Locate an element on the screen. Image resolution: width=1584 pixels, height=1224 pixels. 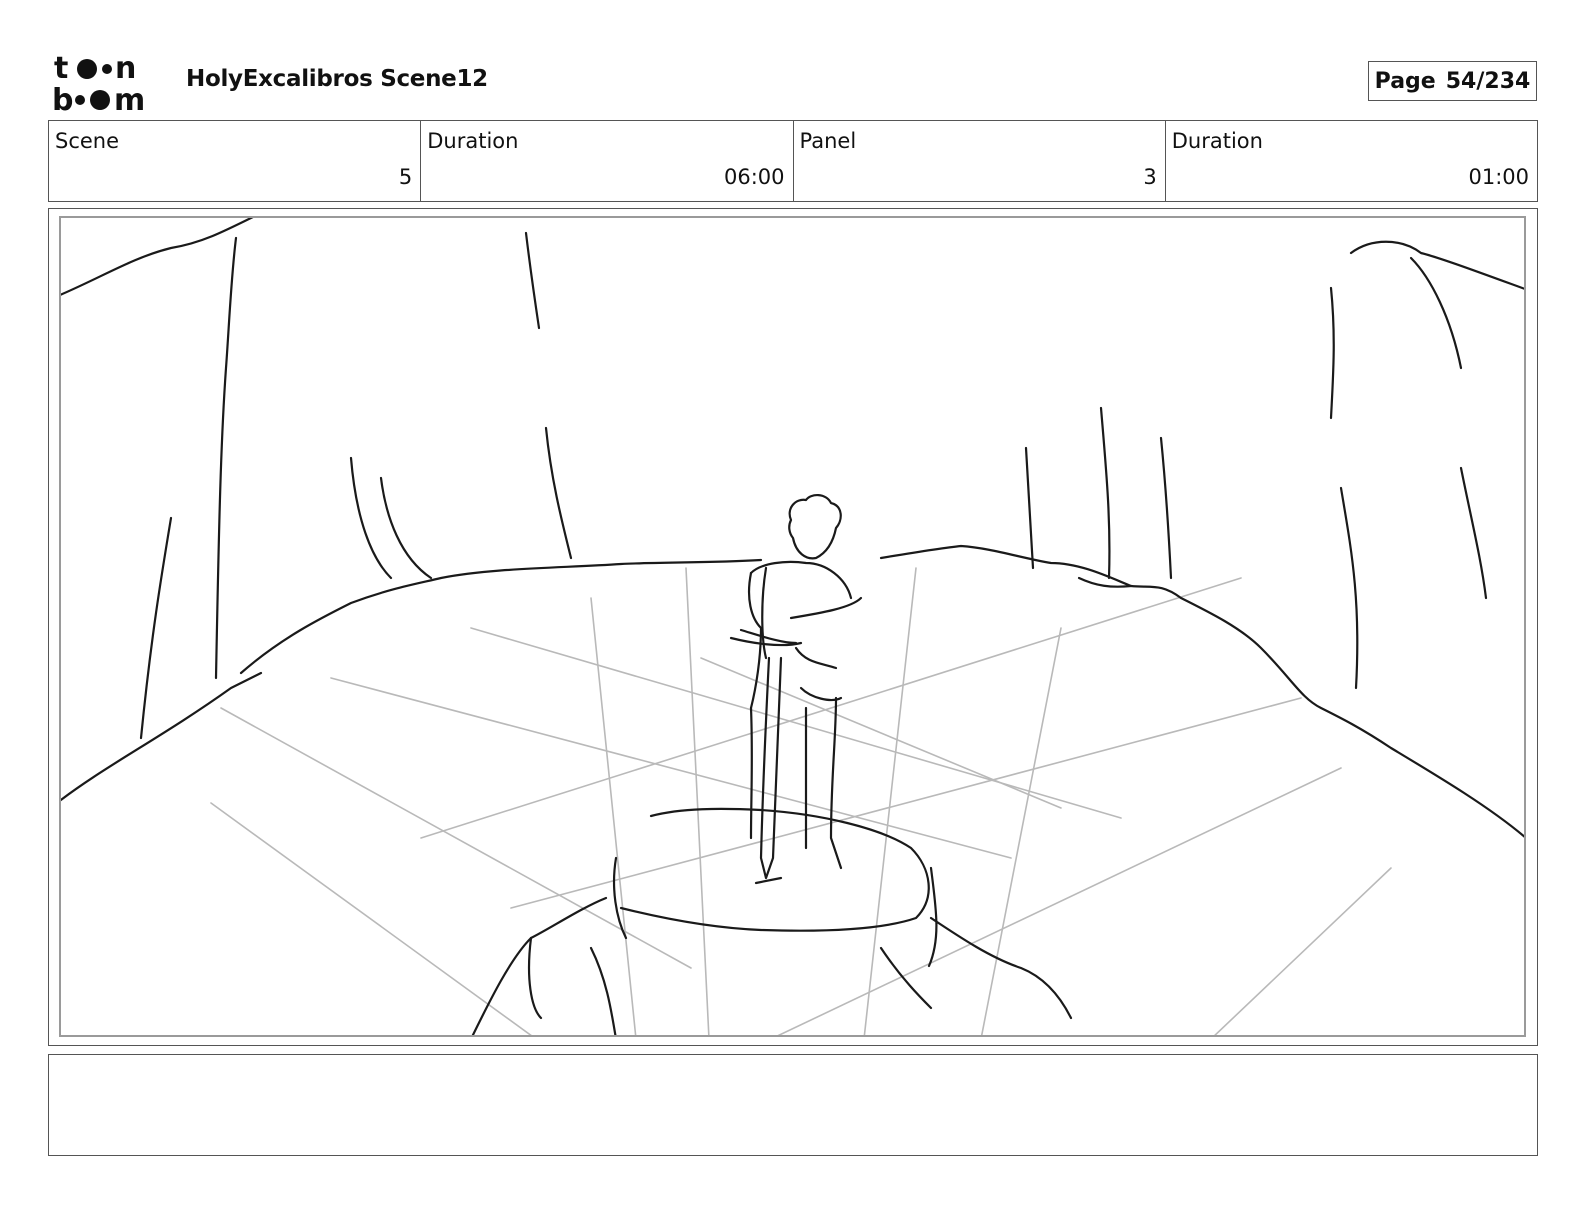
scene-value: 5 is located at coordinates (405, 177).